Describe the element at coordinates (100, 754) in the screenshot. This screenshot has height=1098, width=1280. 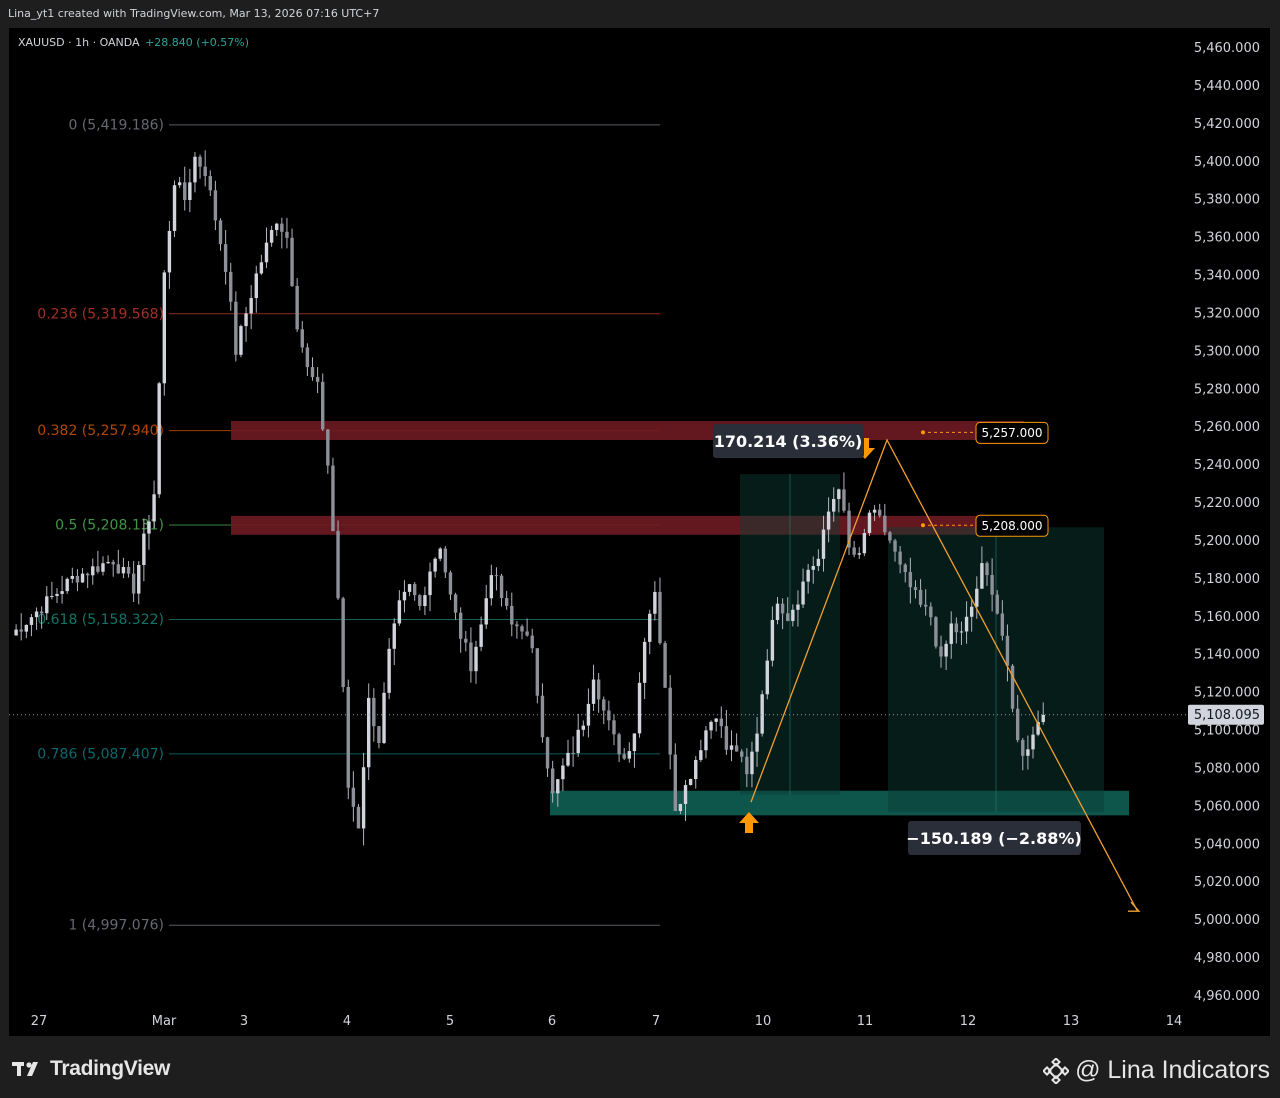
I see `fib-label: 0.786 (5,087.407)` at that location.